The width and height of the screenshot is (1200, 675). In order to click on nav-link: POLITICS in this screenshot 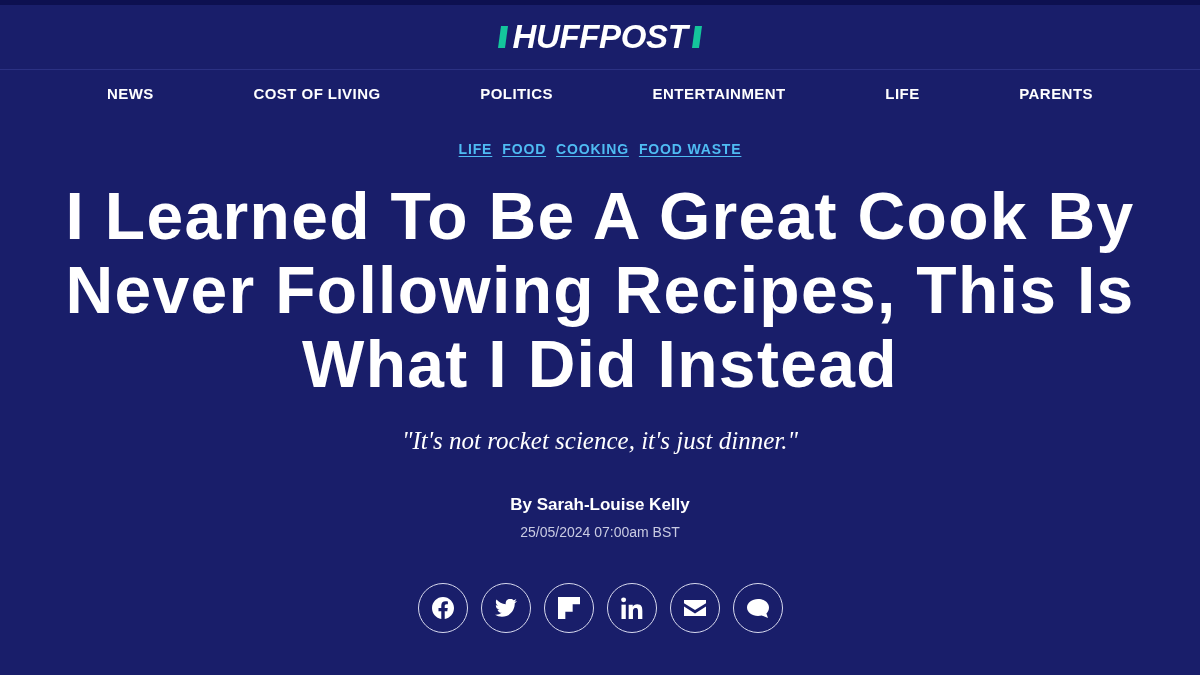, I will do `click(516, 94)`.